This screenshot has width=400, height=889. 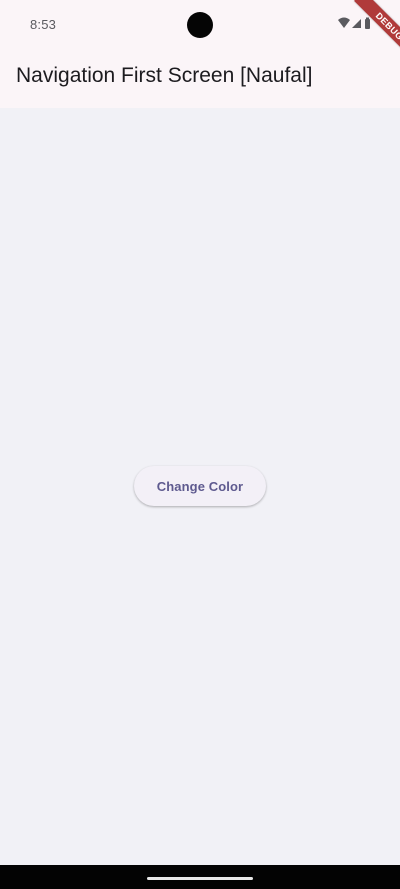 I want to click on app-bar: Navigation First Screen [Naufal], so click(x=200, y=80).